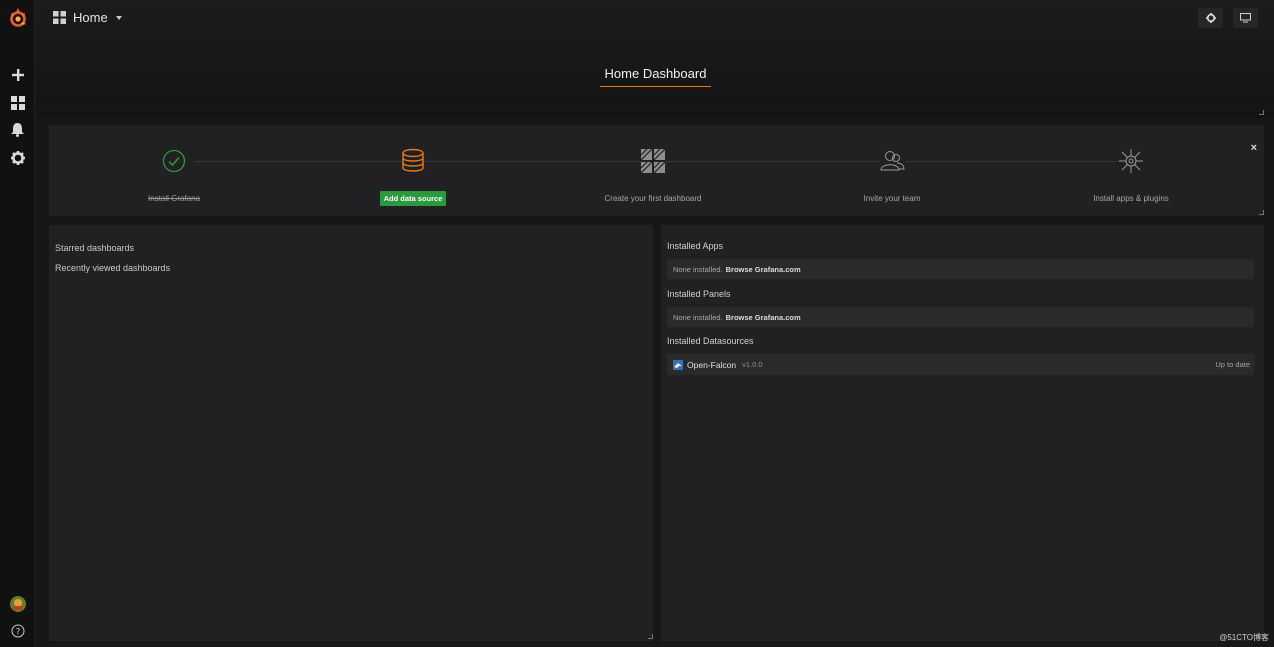 This screenshot has height=647, width=1274. I want to click on recently-viewed-link: Recently viewed dashboards, so click(112, 268).